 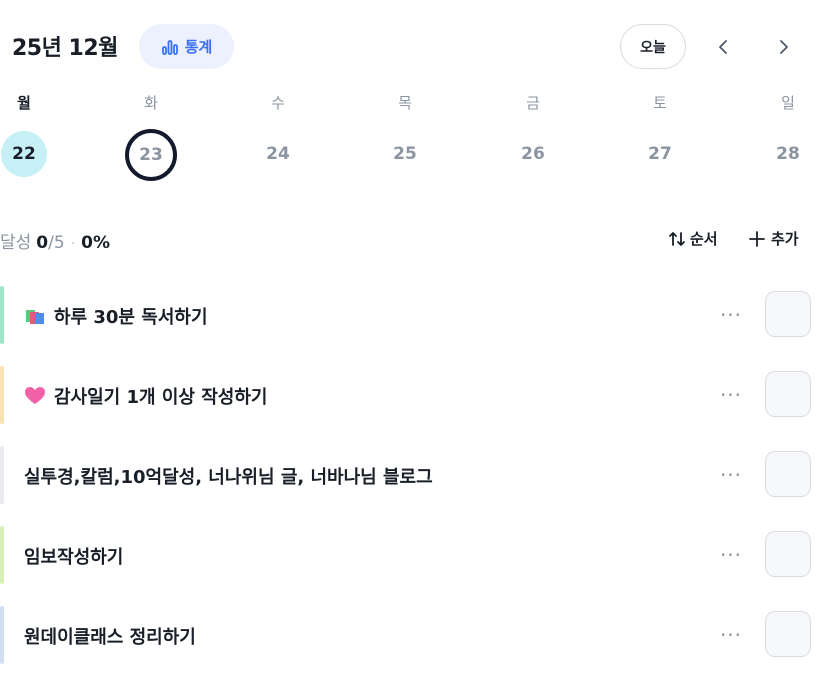 I want to click on task-title-text: 하루 30분 독서하기, so click(x=131, y=317).